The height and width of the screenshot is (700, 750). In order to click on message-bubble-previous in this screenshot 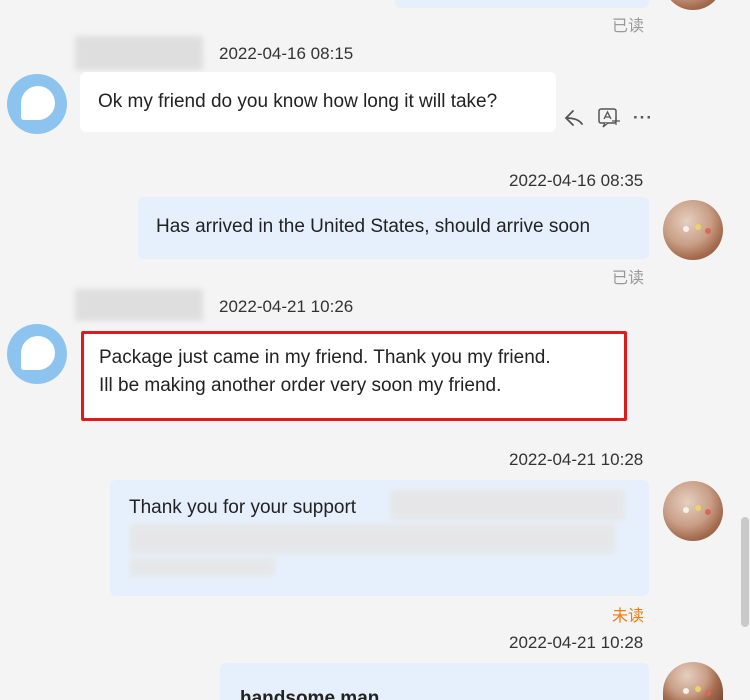, I will do `click(522, 4)`.